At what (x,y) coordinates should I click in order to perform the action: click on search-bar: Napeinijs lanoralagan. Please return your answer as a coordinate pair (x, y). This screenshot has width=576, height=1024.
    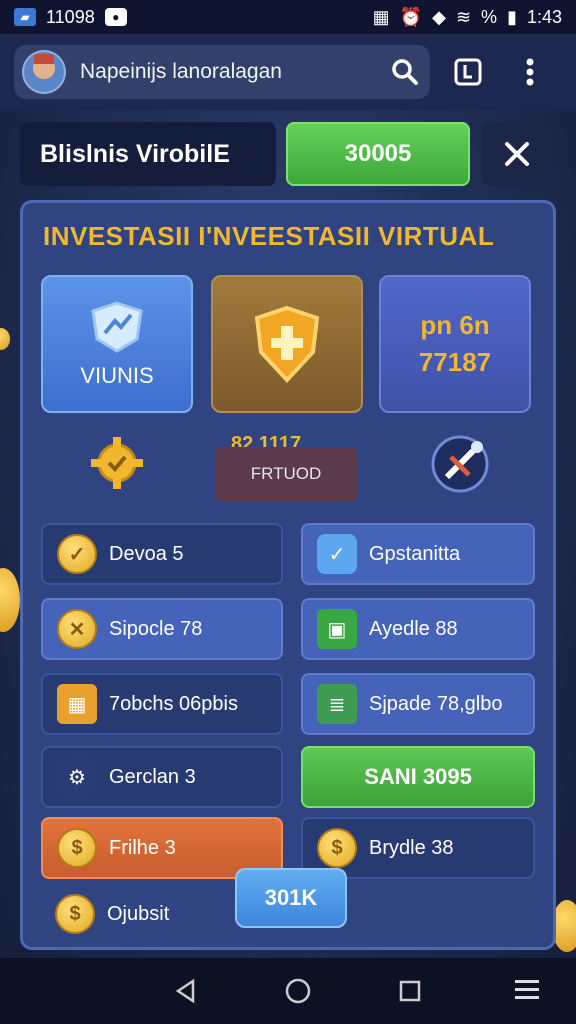
    Looking at the image, I should click on (222, 72).